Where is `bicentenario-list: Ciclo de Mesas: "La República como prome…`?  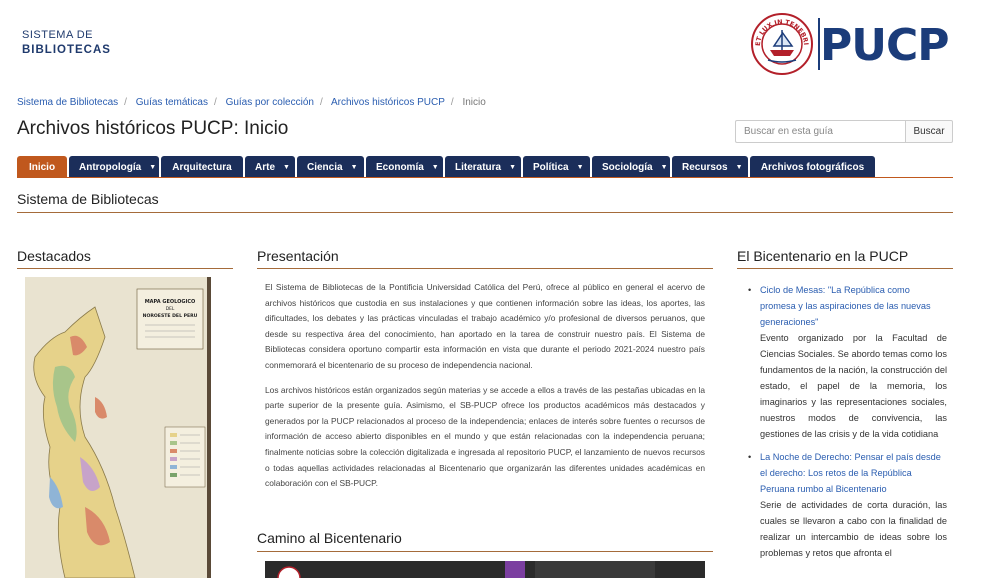
bicentenario-list: Ciclo de Mesas: "La República como prome… is located at coordinates (847, 425).